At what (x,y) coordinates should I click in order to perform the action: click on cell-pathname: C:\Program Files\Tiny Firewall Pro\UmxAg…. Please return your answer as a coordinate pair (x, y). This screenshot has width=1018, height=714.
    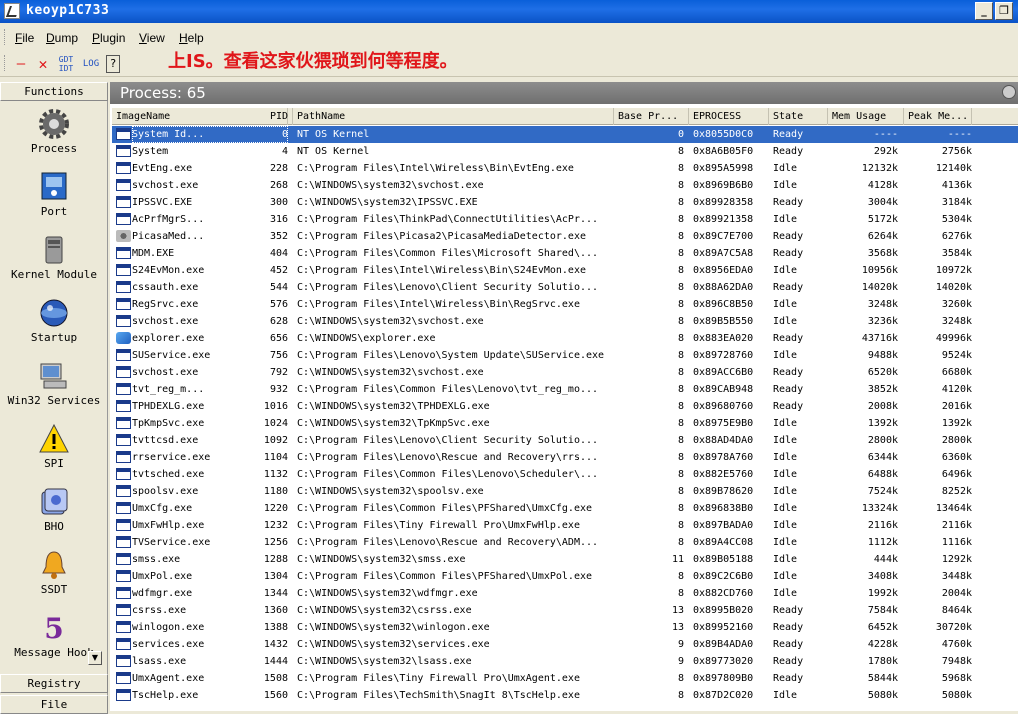
    Looking at the image, I should click on (438, 678).